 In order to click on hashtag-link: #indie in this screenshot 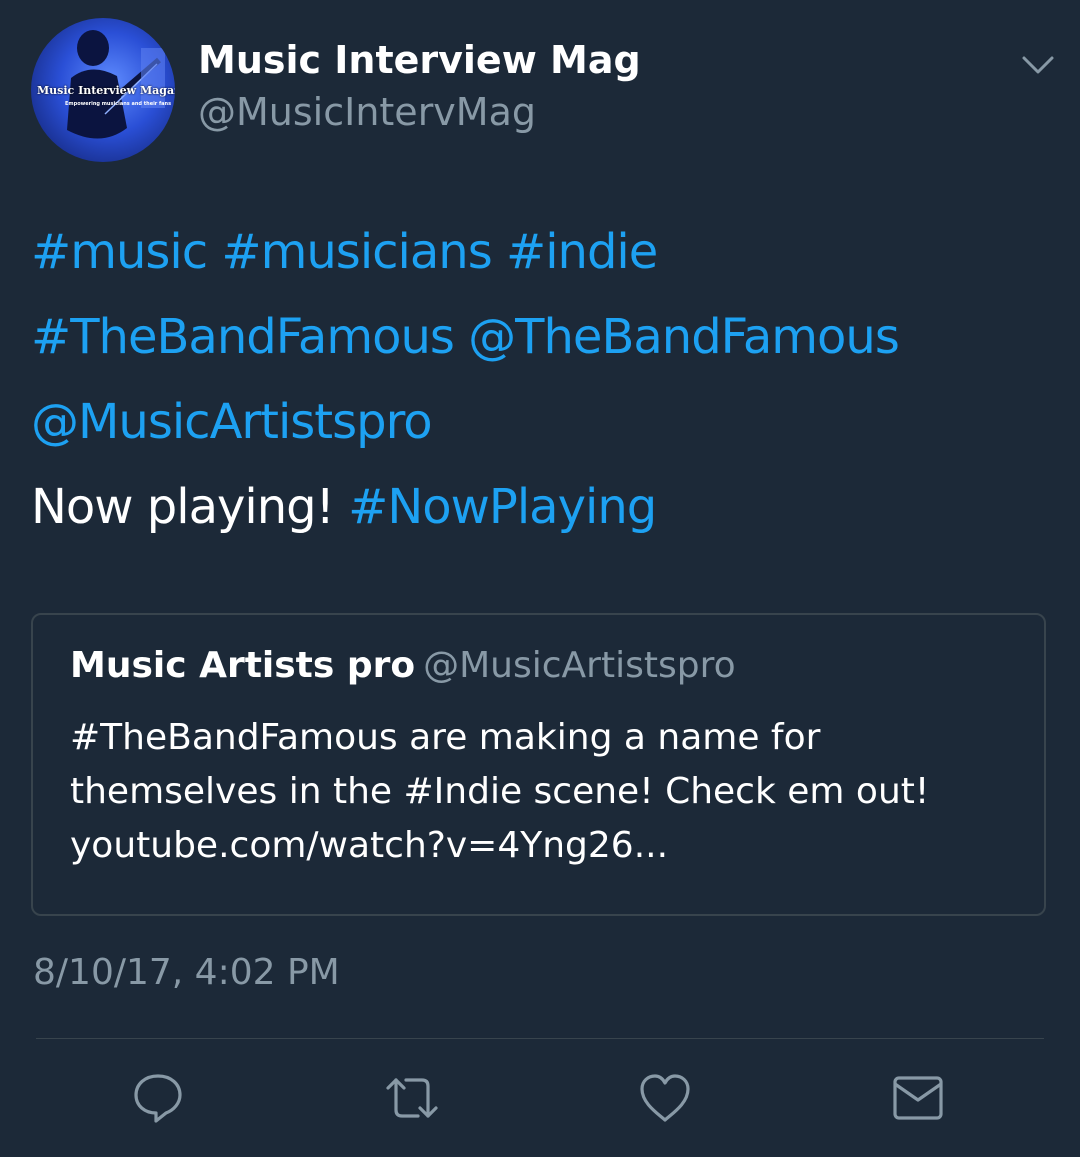, I will do `click(582, 252)`.